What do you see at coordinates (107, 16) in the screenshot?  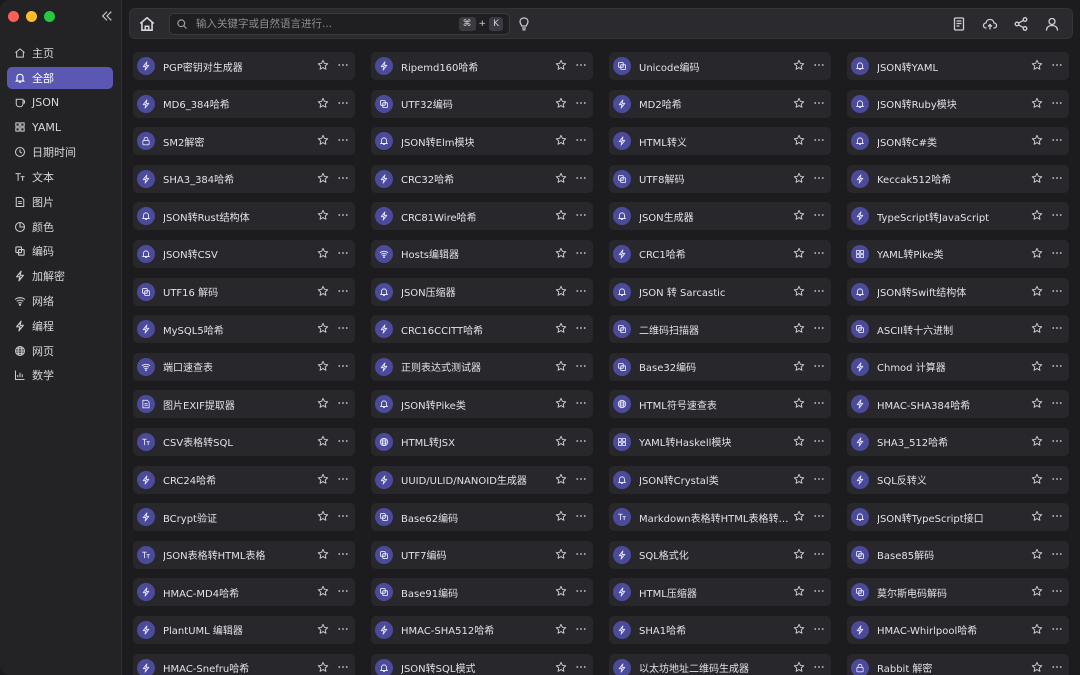 I see `collapse-sidebar-icon` at bounding box center [107, 16].